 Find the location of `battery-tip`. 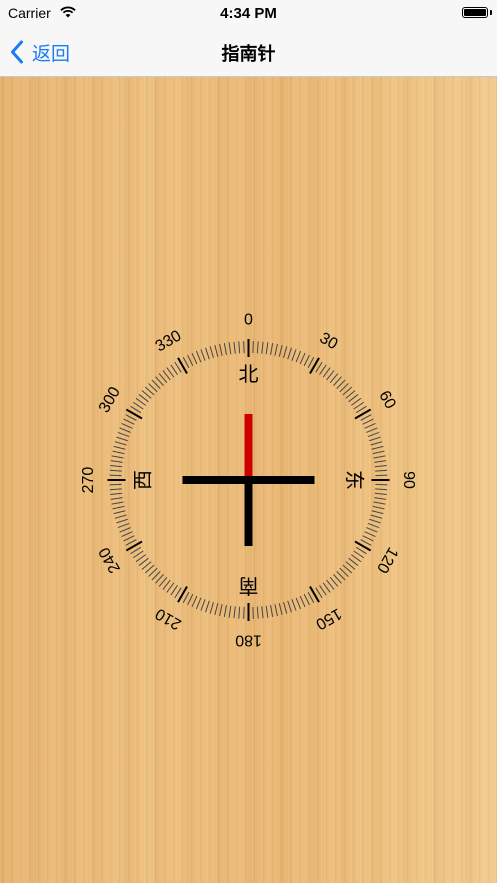

battery-tip is located at coordinates (491, 12).